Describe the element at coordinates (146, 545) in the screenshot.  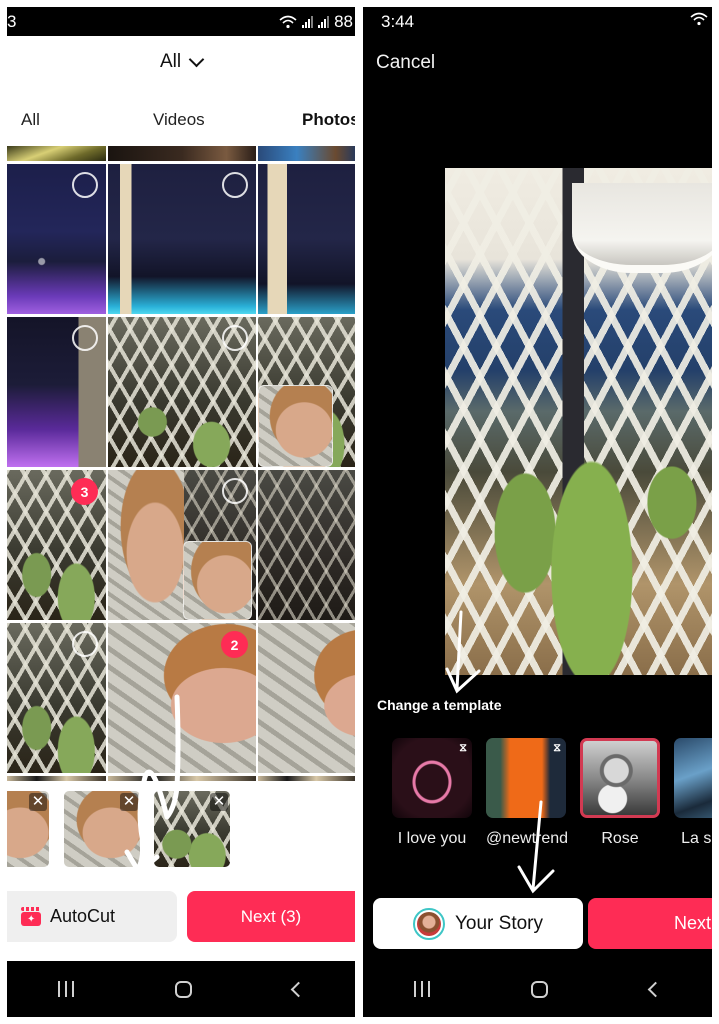
I see `selfie-half` at that location.